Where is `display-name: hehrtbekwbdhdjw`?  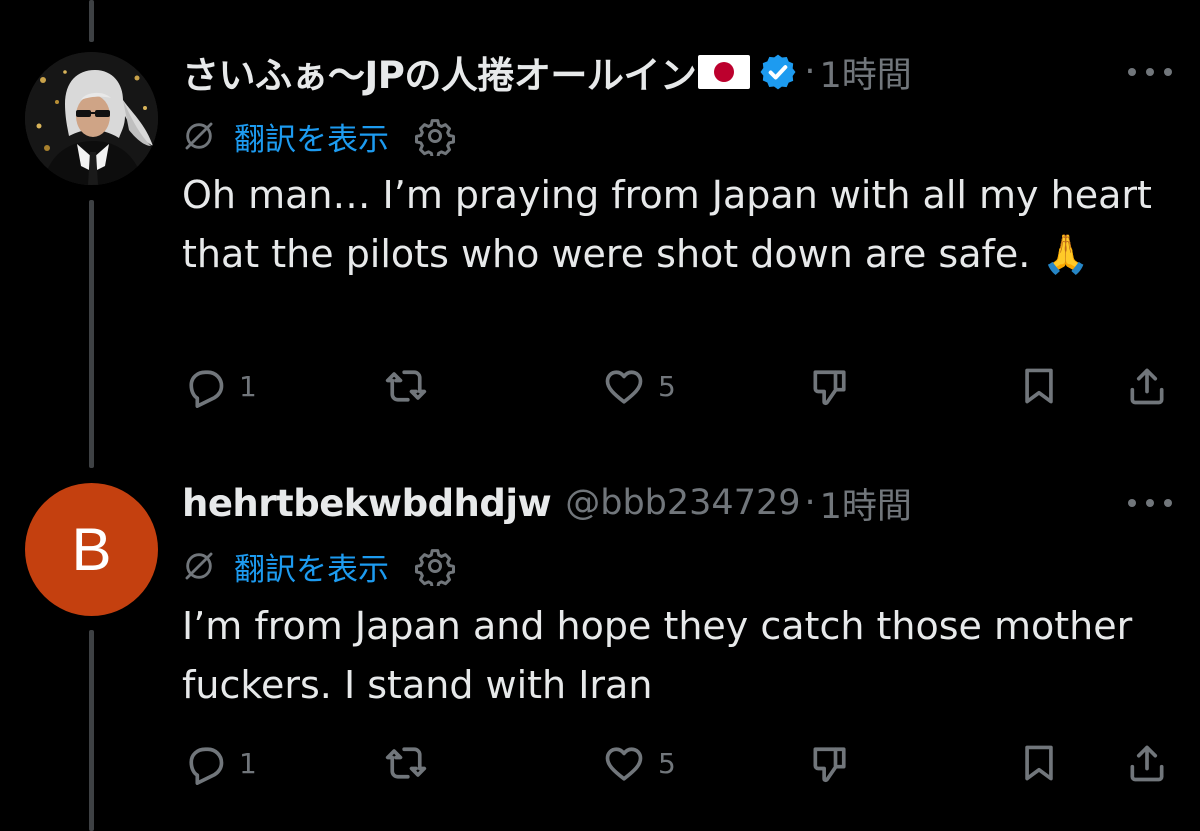
display-name: hehrtbekwbdhdjw is located at coordinates (367, 503).